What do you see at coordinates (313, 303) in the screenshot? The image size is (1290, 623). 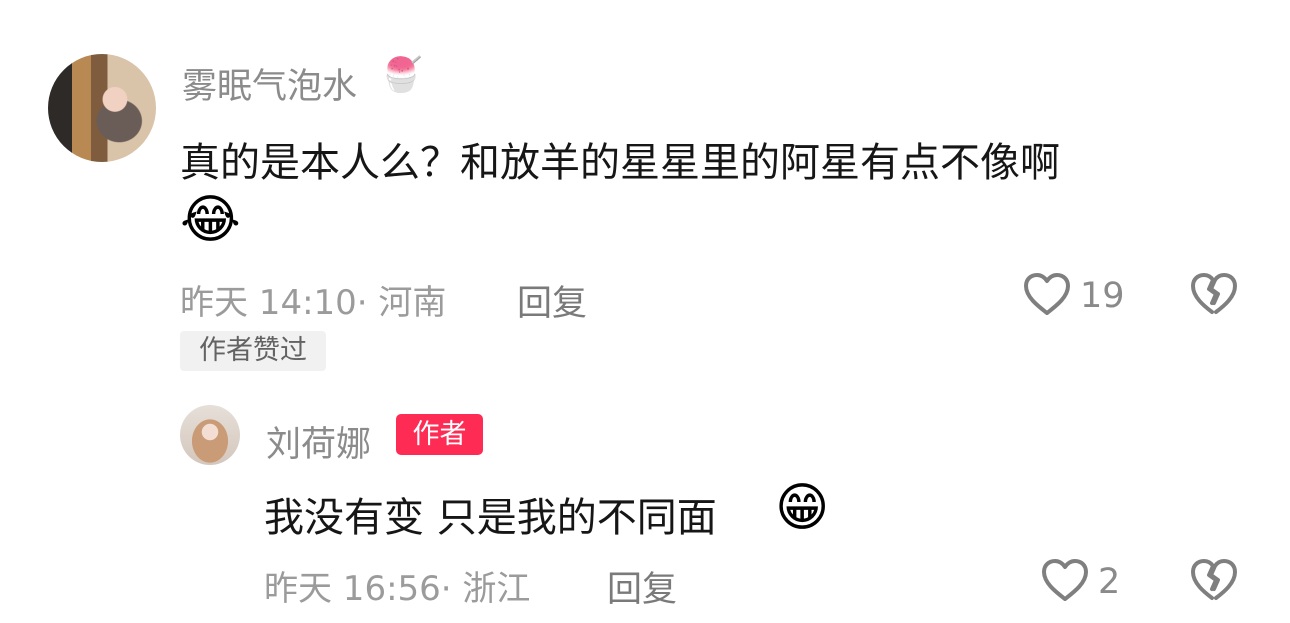 I see `comment-timestamp-location: 昨天 14:10· 河南` at bounding box center [313, 303].